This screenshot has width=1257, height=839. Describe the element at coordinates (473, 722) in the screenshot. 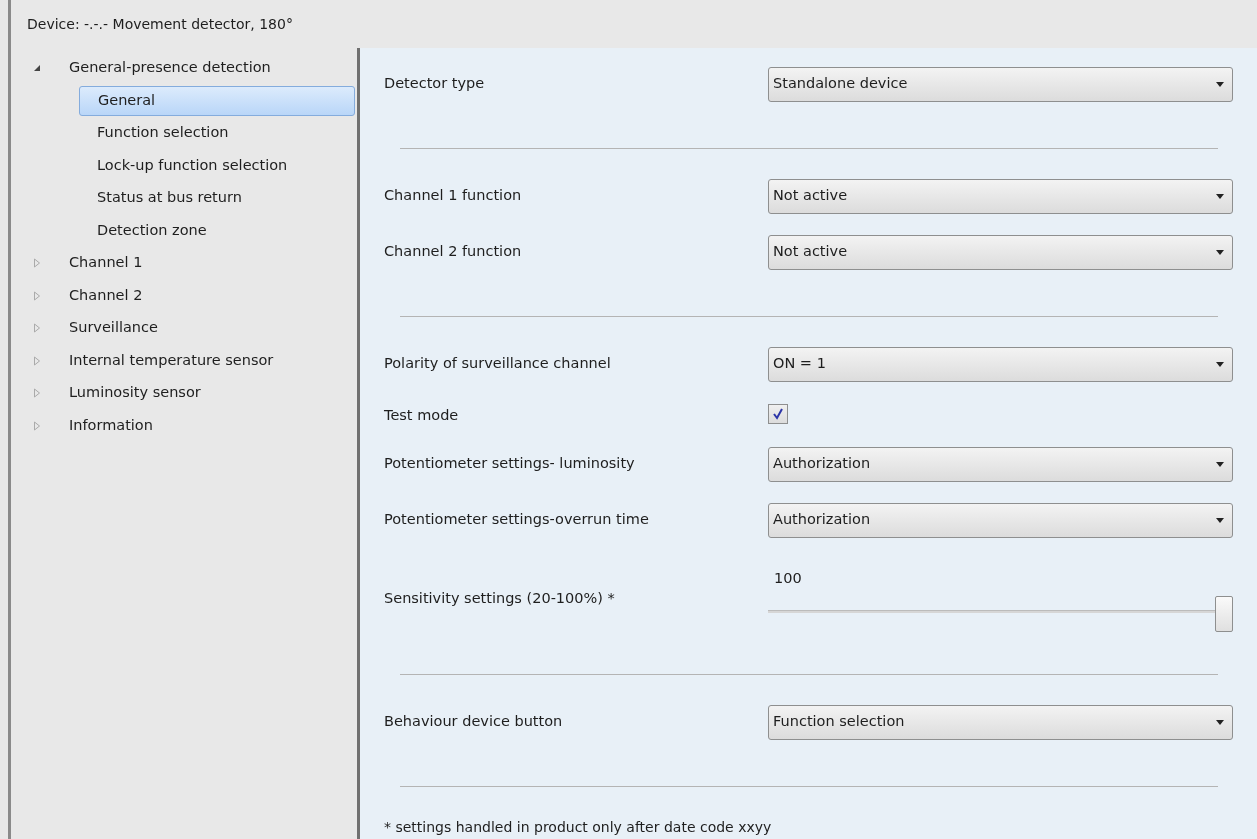

I see `setting-label: Behaviour device button` at that location.